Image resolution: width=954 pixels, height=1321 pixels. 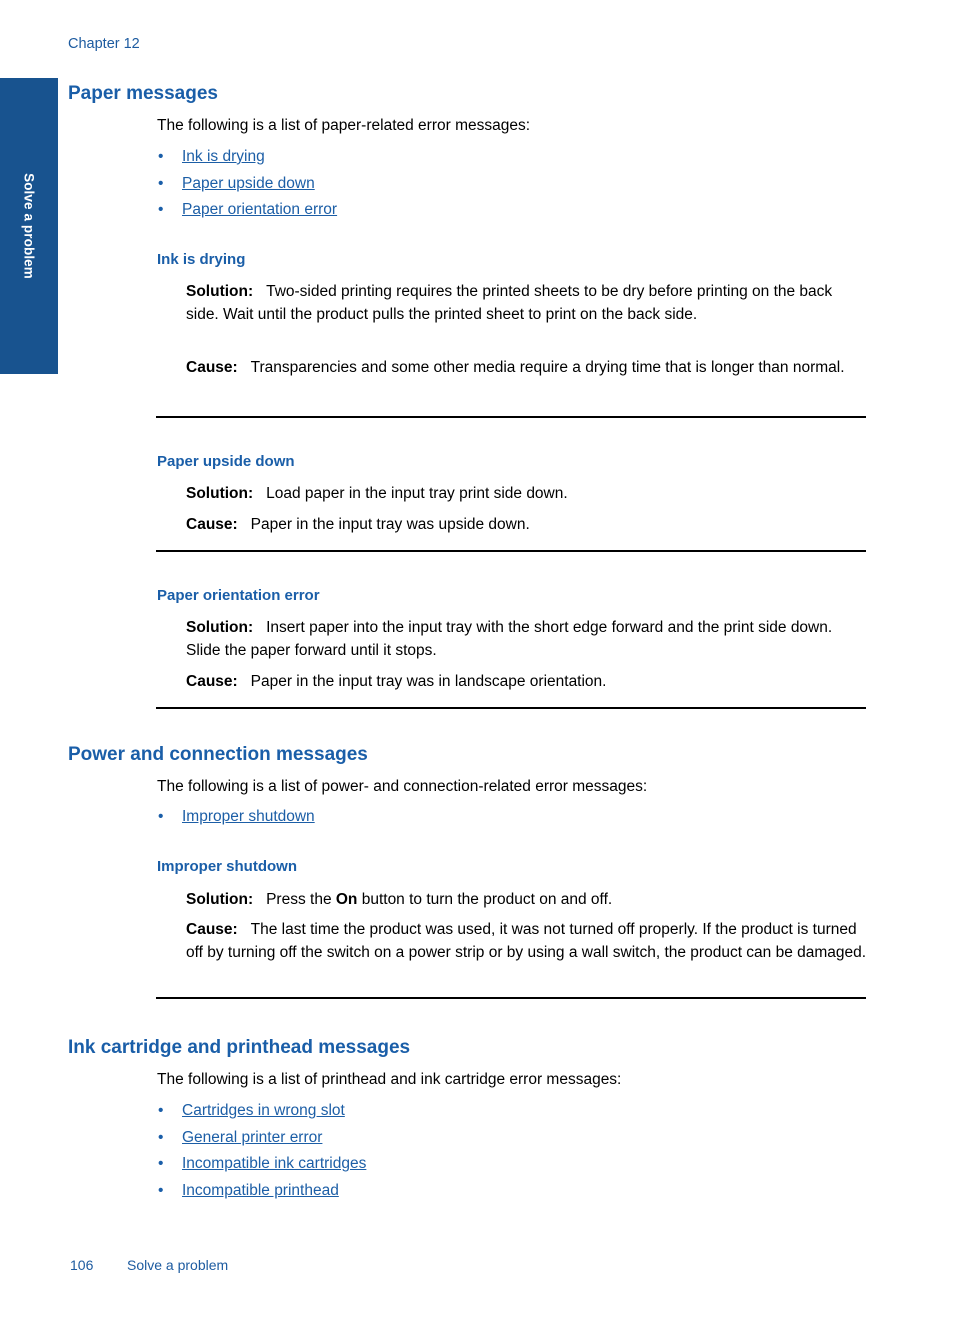 What do you see at coordinates (226, 461) in the screenshot?
I see `heading-paper-upside-down: Paper upside down` at bounding box center [226, 461].